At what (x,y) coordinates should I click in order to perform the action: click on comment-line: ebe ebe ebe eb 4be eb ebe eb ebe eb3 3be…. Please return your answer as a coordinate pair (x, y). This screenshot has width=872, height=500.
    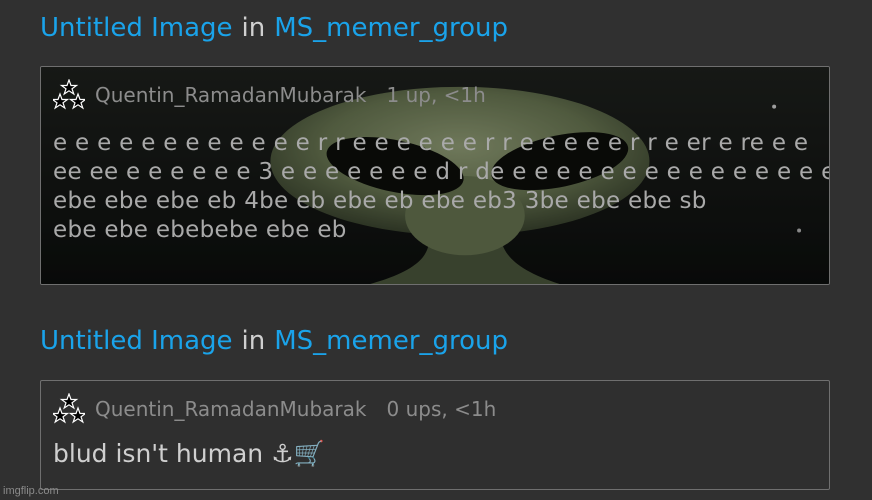
    Looking at the image, I should click on (380, 201).